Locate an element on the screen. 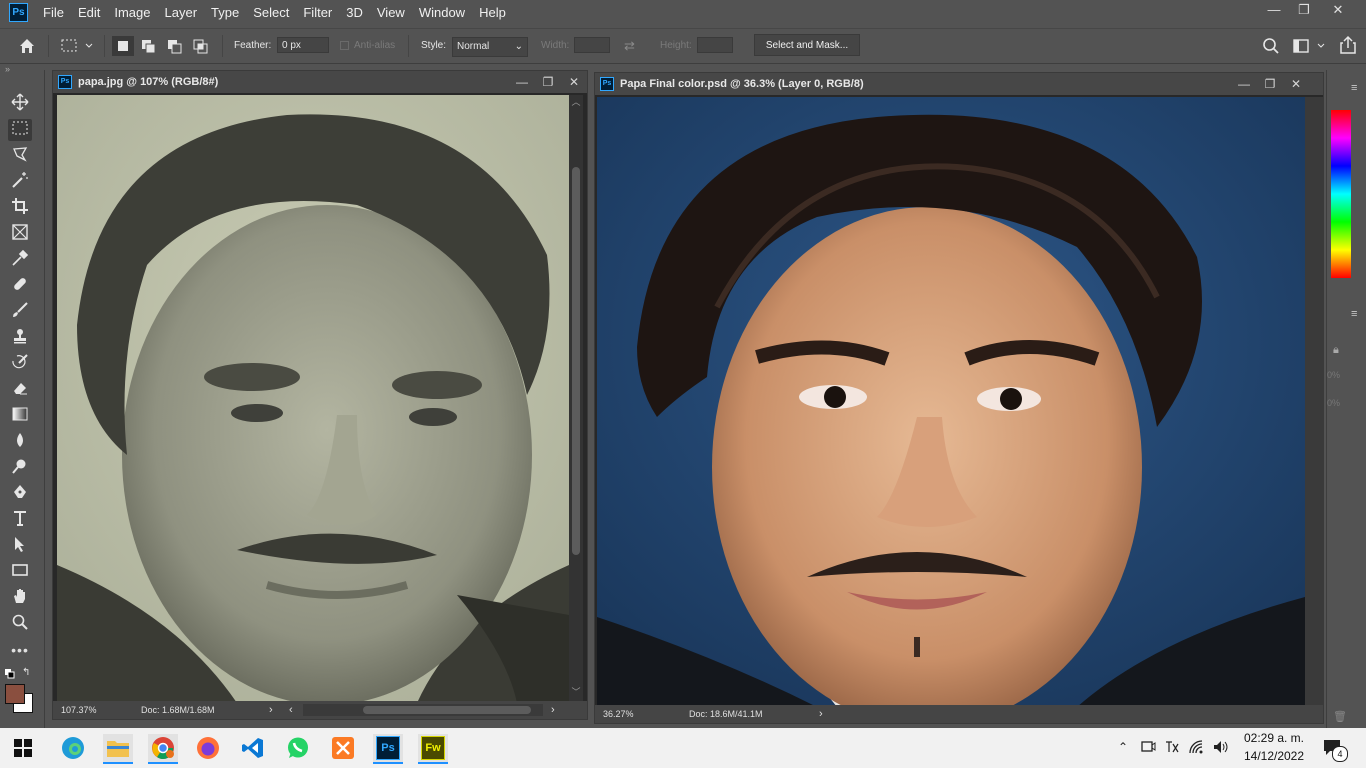 The image size is (1366, 768). menu-window: Window is located at coordinates (442, 12).